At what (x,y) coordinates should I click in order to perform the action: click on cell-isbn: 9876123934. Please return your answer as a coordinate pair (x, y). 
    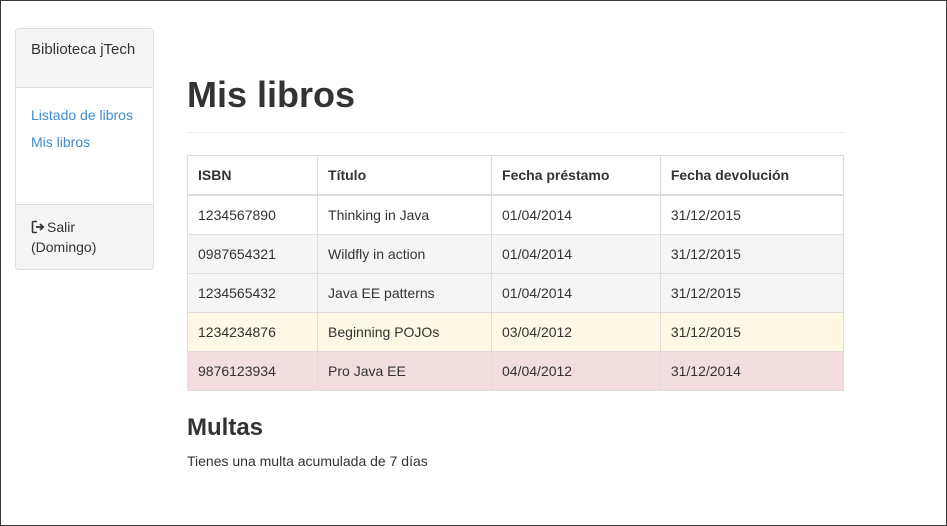
    Looking at the image, I should click on (252, 371).